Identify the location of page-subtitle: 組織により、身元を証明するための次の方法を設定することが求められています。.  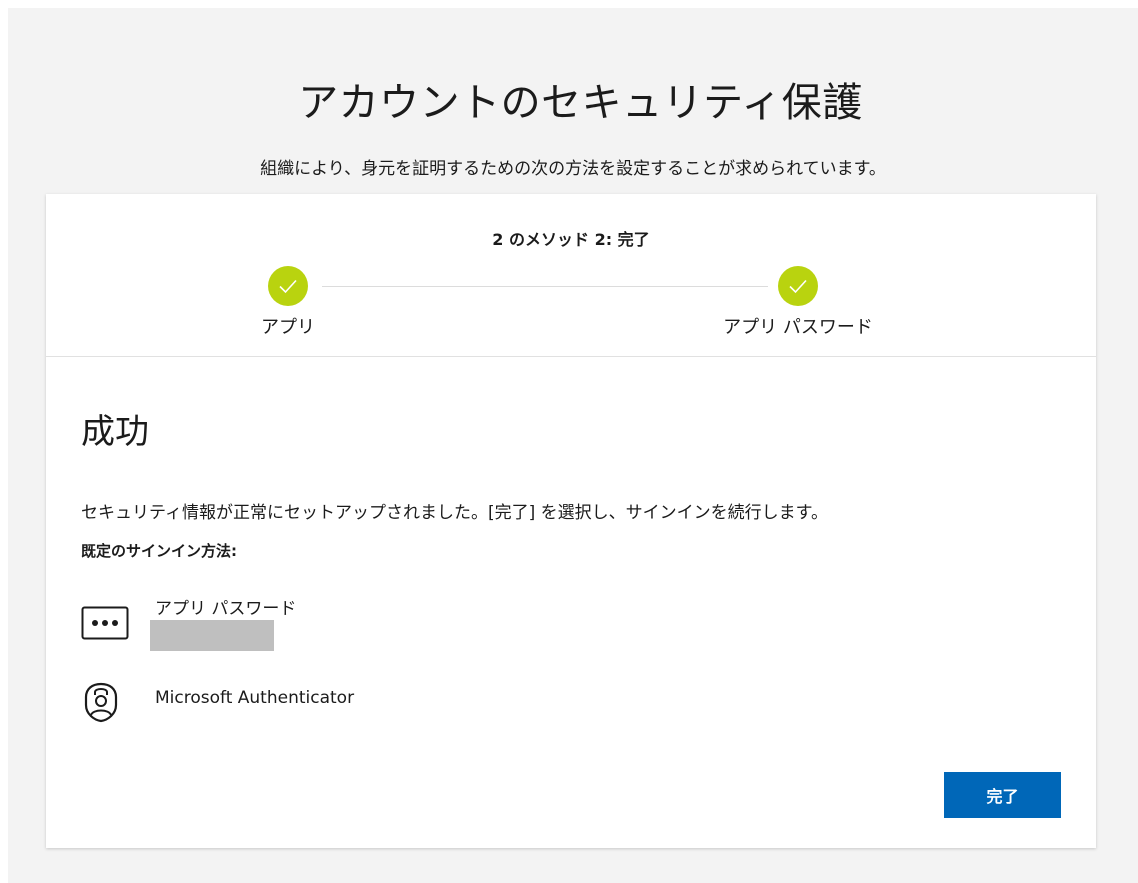
(573, 169).